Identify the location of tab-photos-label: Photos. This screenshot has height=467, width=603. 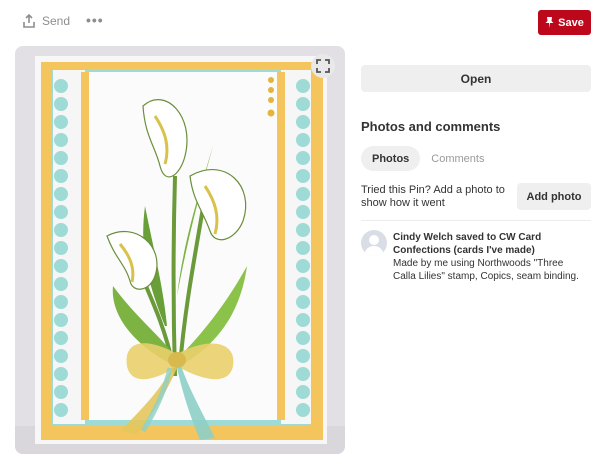
(391, 158).